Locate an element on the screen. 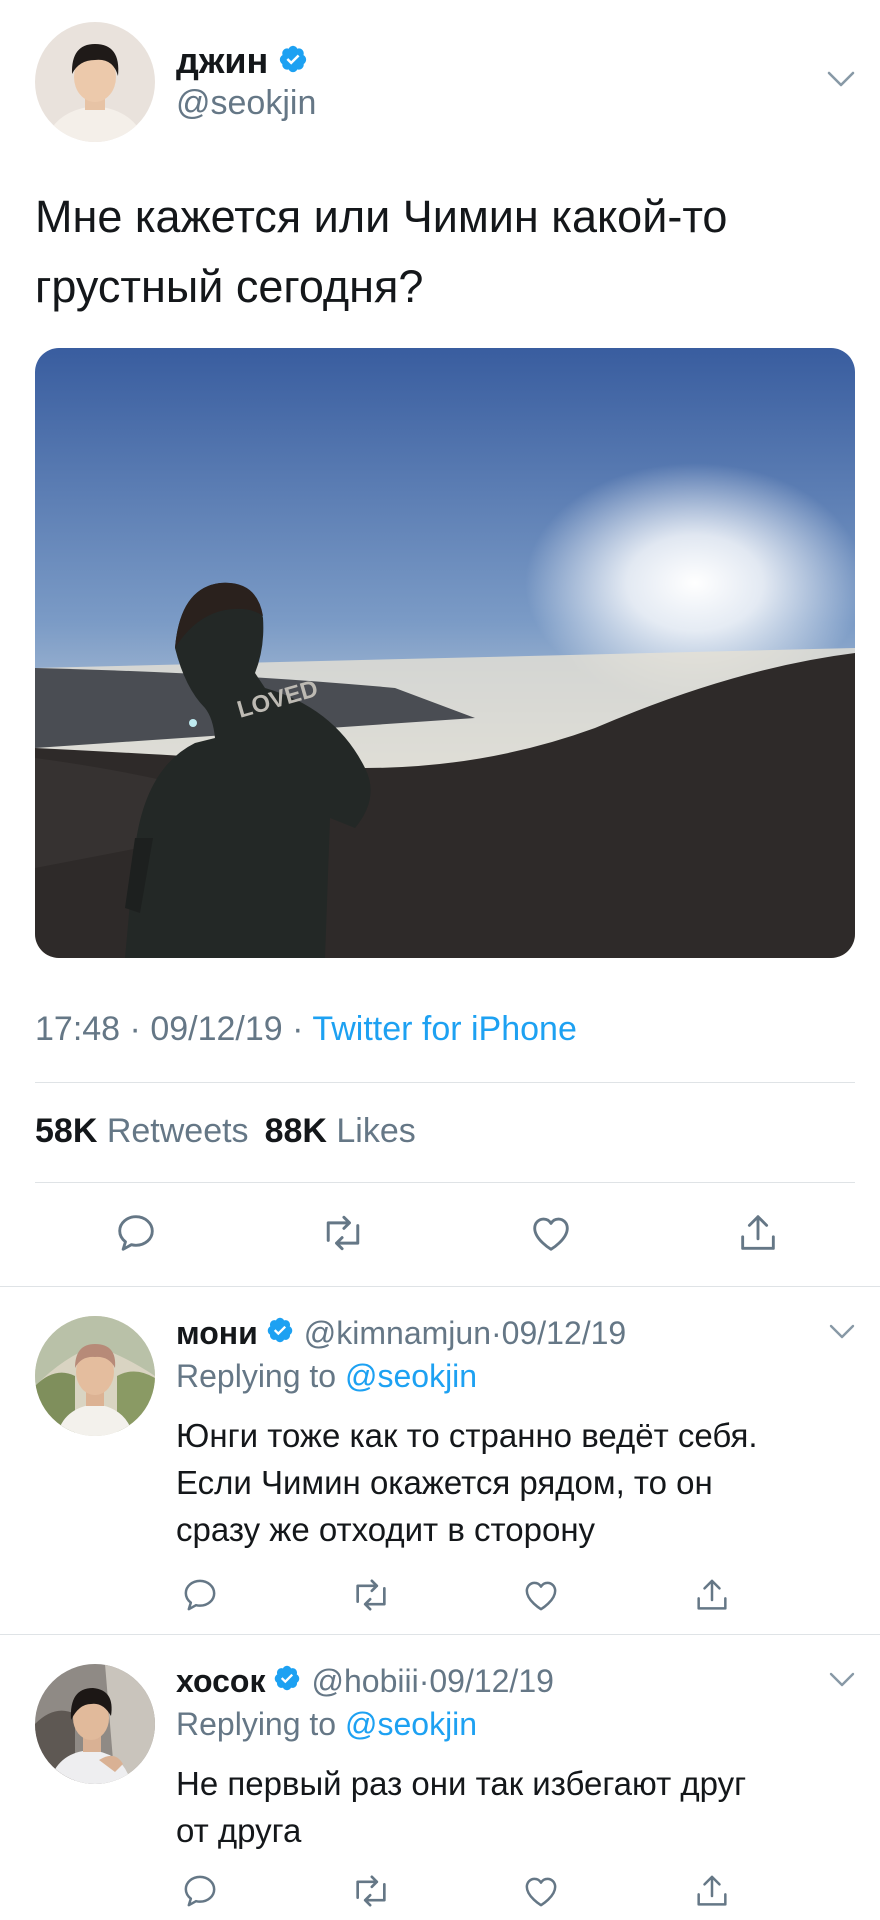 The image size is (880, 1920). retweets-label: Retweets is located at coordinates (177, 1131).